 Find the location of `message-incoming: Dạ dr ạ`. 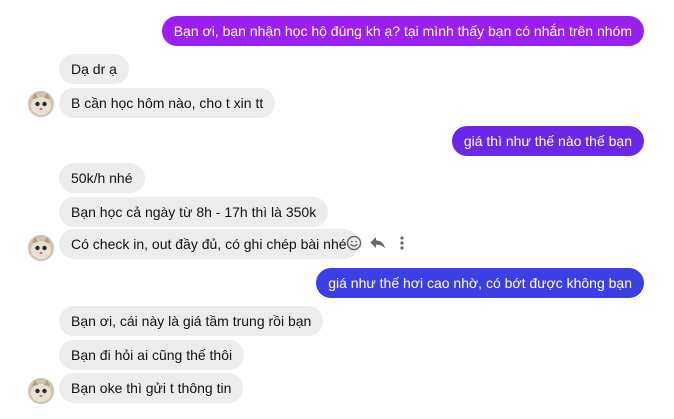

message-incoming: Dạ dr ạ is located at coordinates (94, 69).